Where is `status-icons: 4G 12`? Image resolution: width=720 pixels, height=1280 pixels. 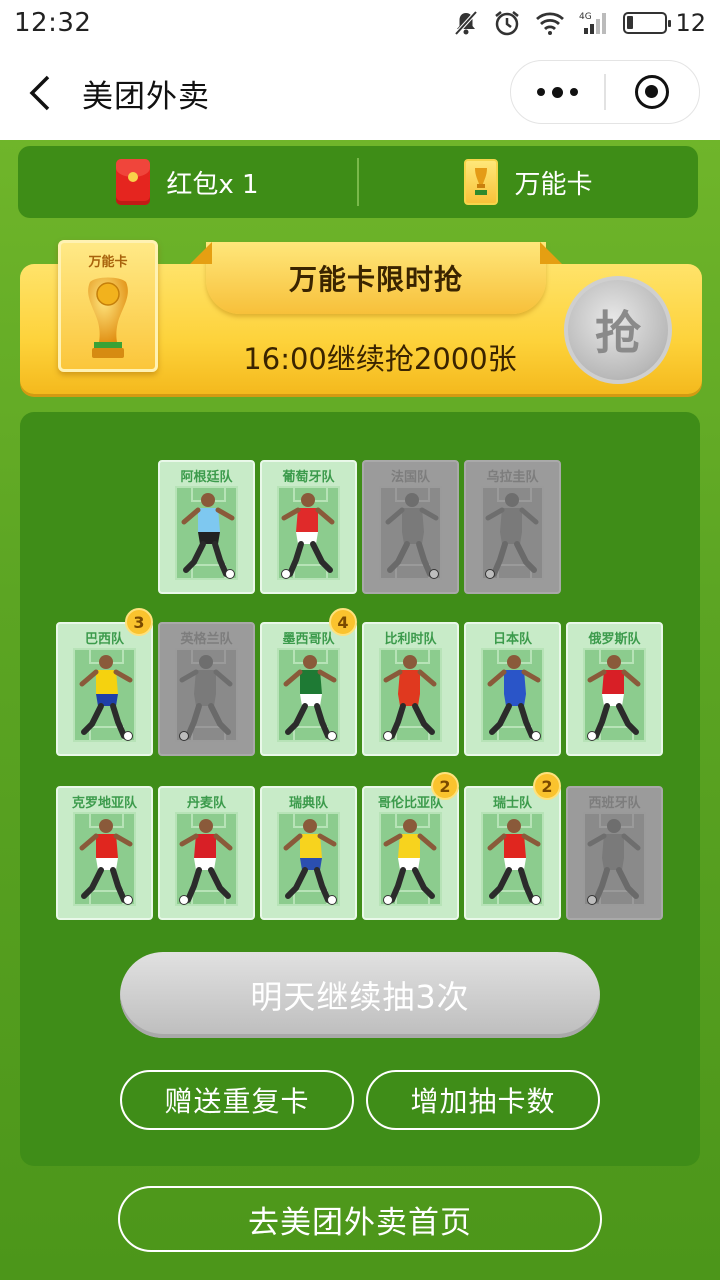
status-icons: 4G 12 is located at coordinates (579, 23).